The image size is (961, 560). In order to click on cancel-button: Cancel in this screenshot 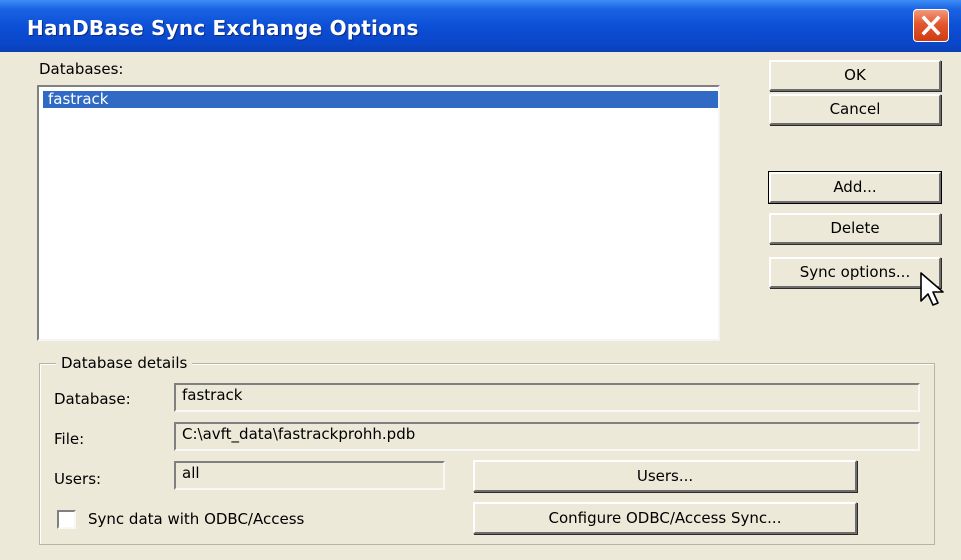, I will do `click(855, 109)`.